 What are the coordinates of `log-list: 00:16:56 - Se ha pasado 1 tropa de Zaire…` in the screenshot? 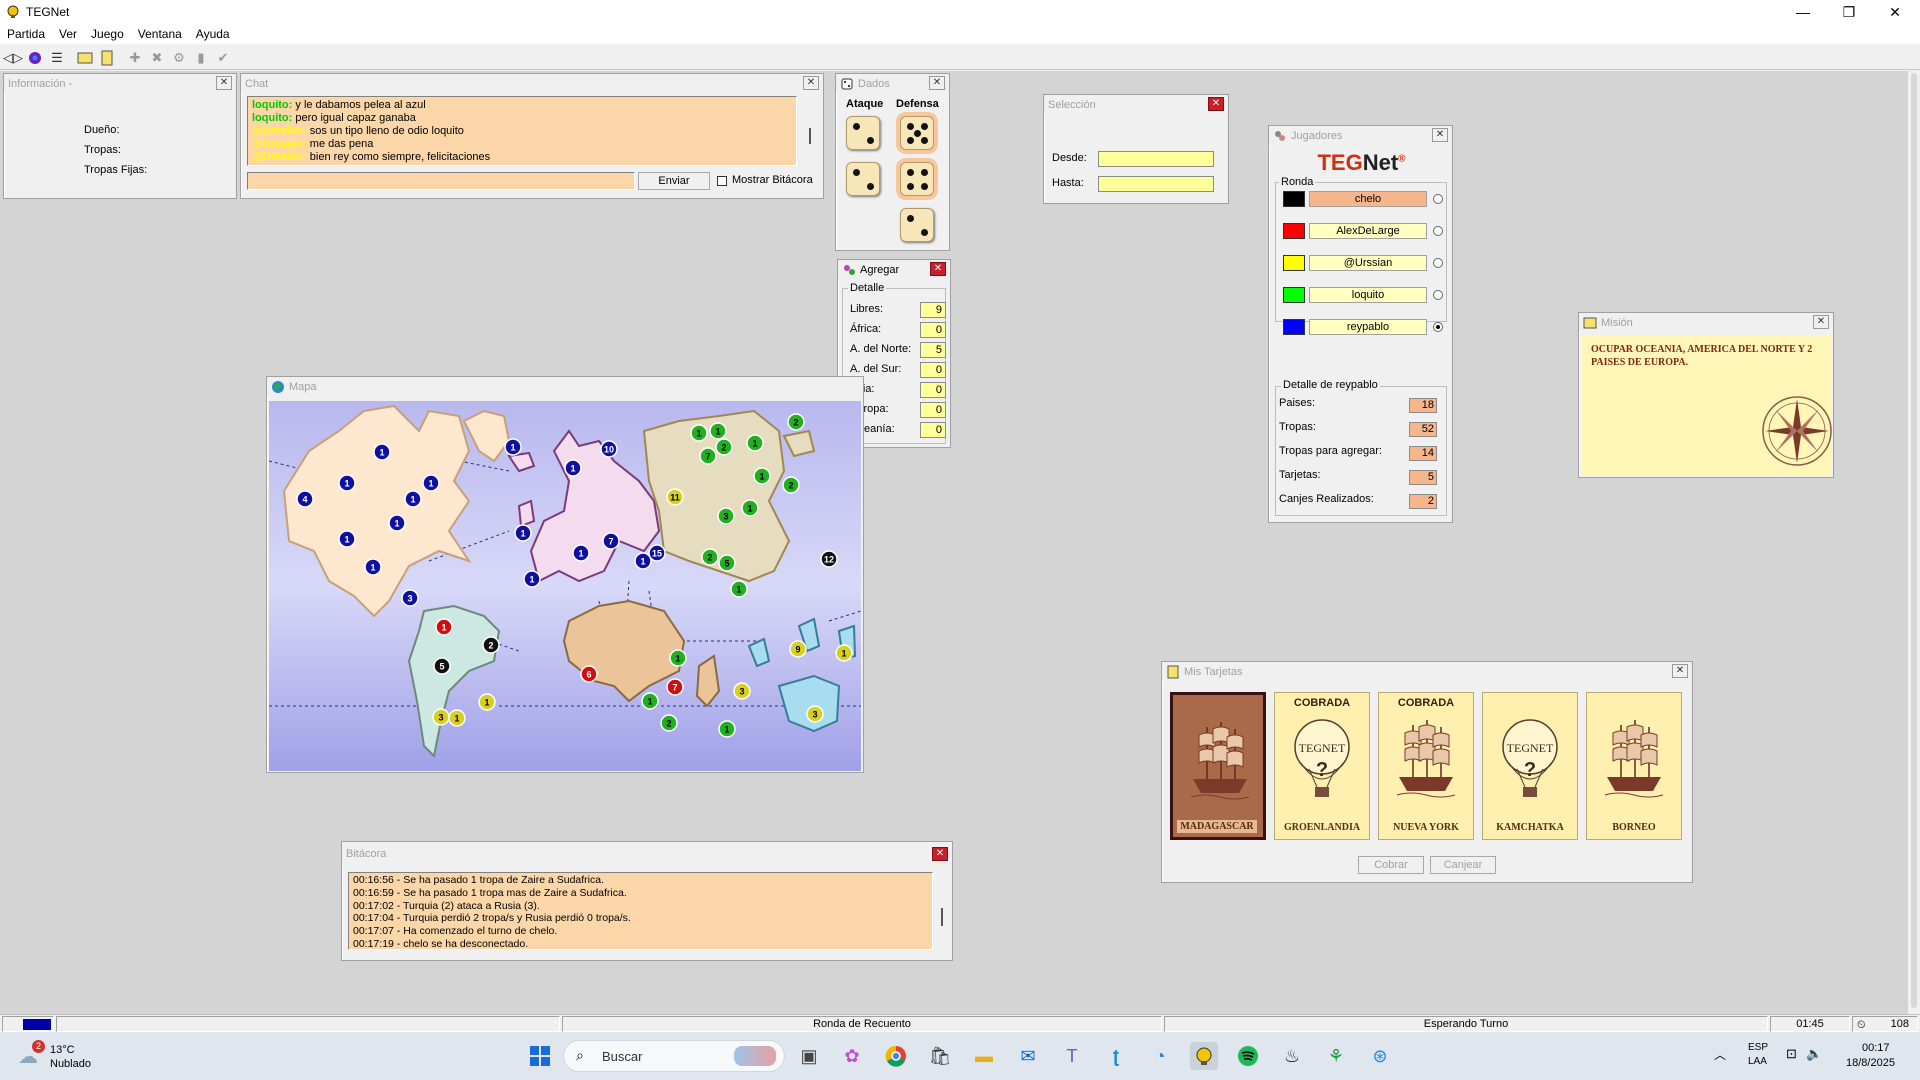 It's located at (640, 911).